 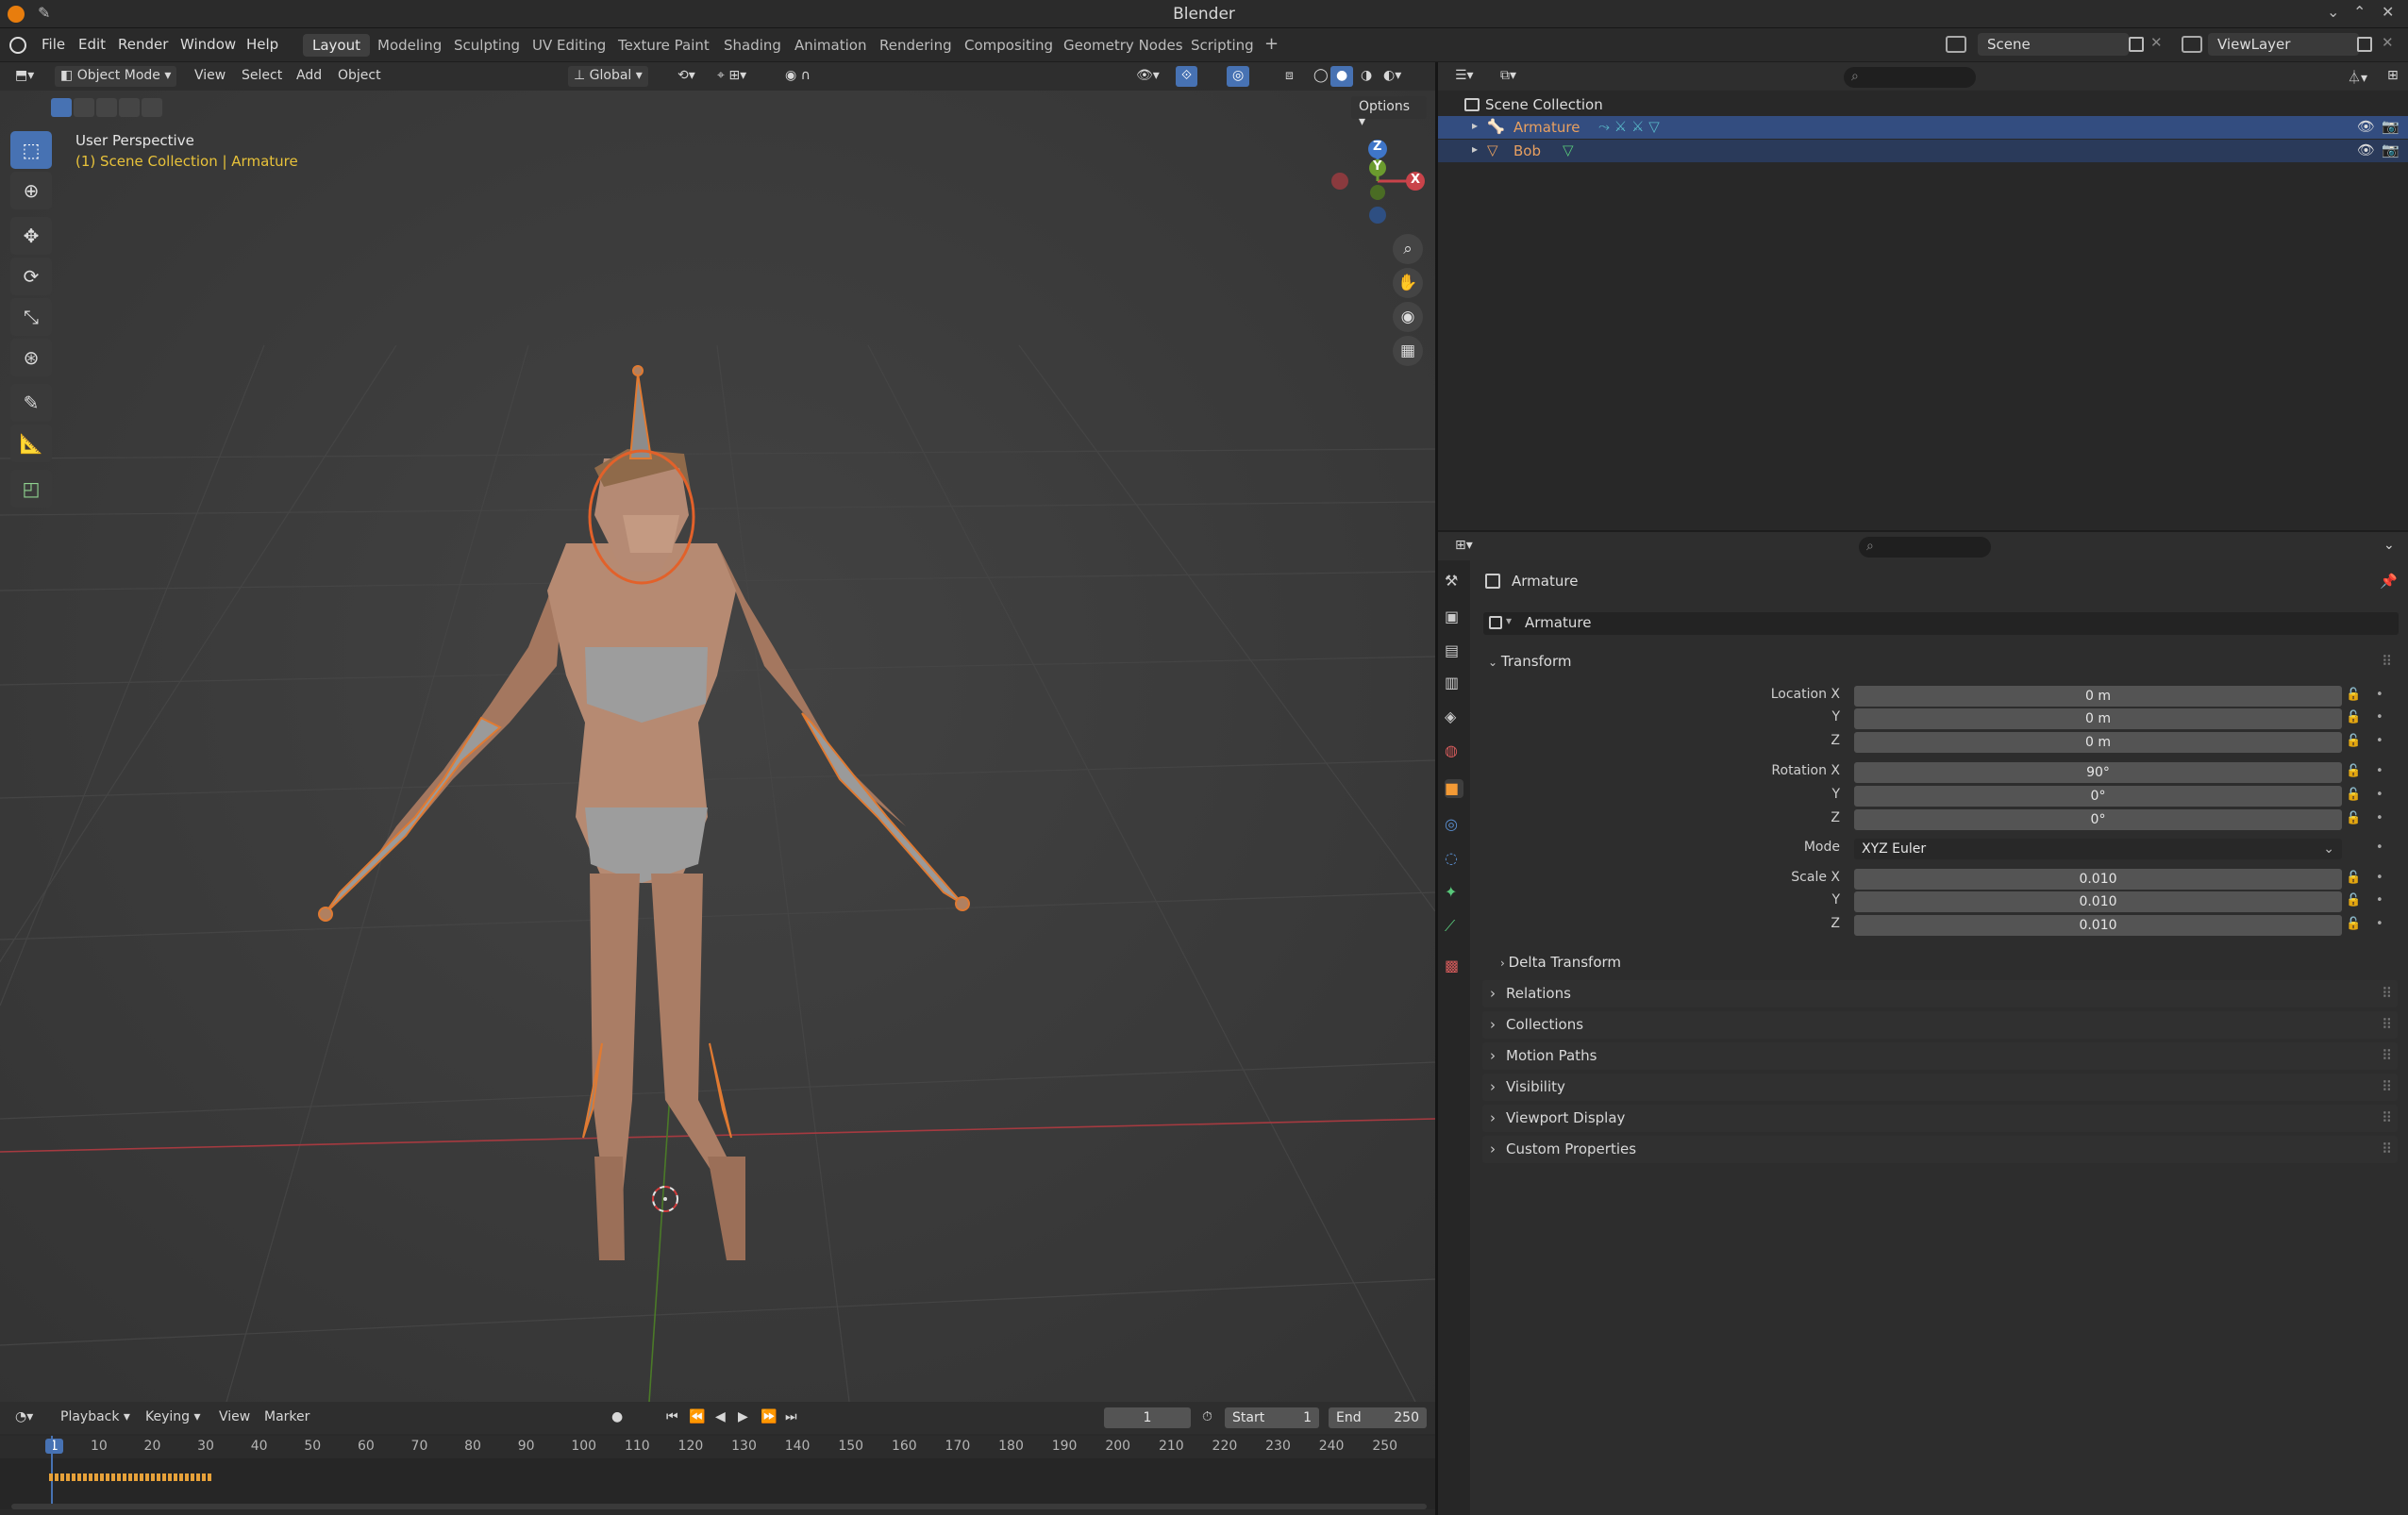 I want to click on visibility-icon: 👁▾, so click(x=1147, y=76).